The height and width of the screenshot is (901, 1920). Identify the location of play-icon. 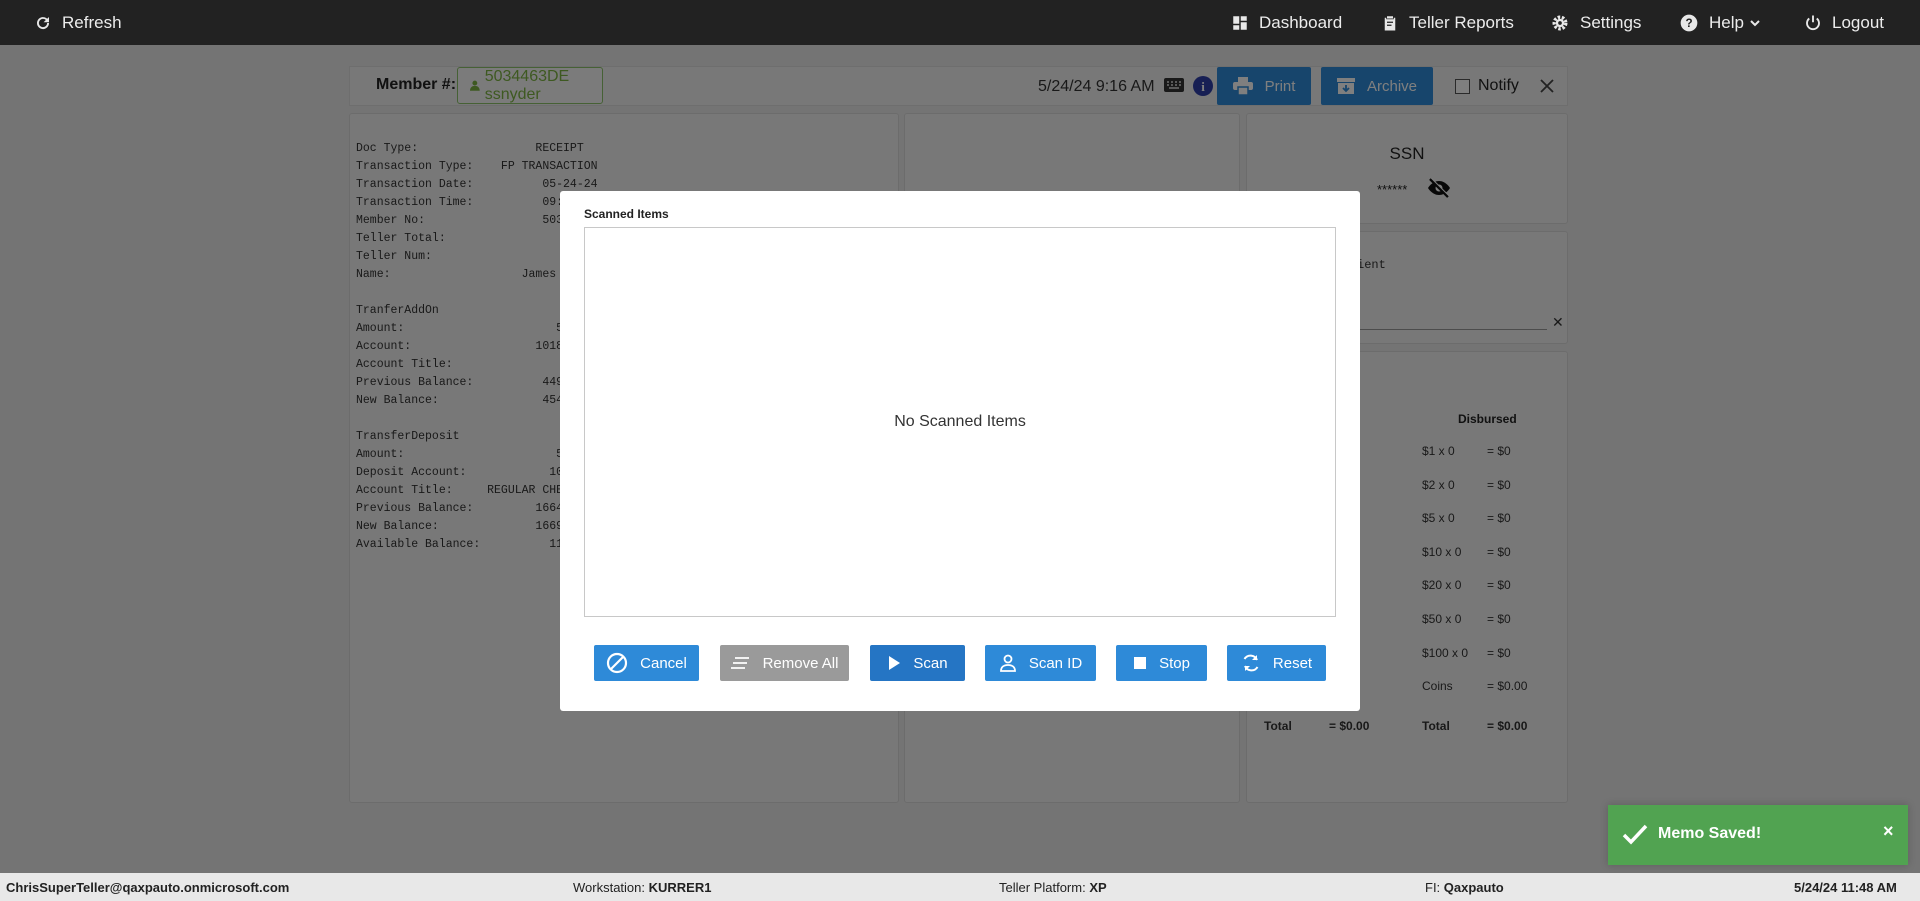
(895, 663).